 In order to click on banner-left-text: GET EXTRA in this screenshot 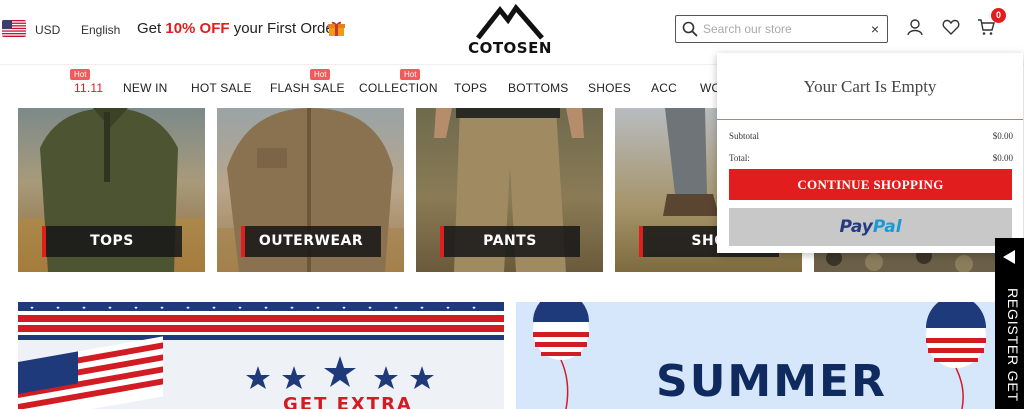, I will do `click(348, 401)`.